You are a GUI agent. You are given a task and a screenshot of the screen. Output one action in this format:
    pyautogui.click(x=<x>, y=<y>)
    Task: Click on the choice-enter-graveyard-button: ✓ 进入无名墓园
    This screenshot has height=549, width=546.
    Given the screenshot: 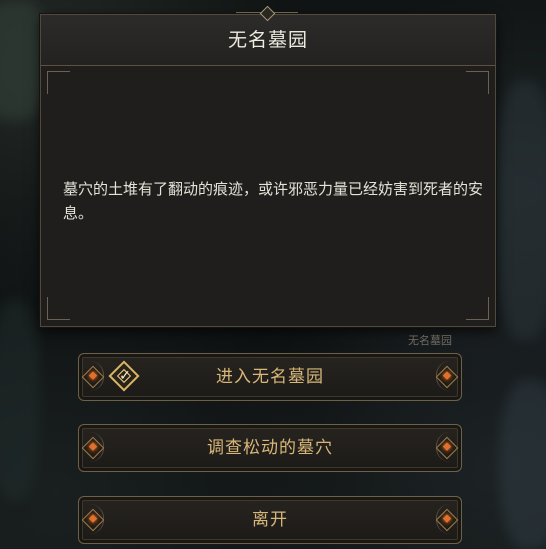 What is the action you would take?
    pyautogui.click(x=270, y=377)
    